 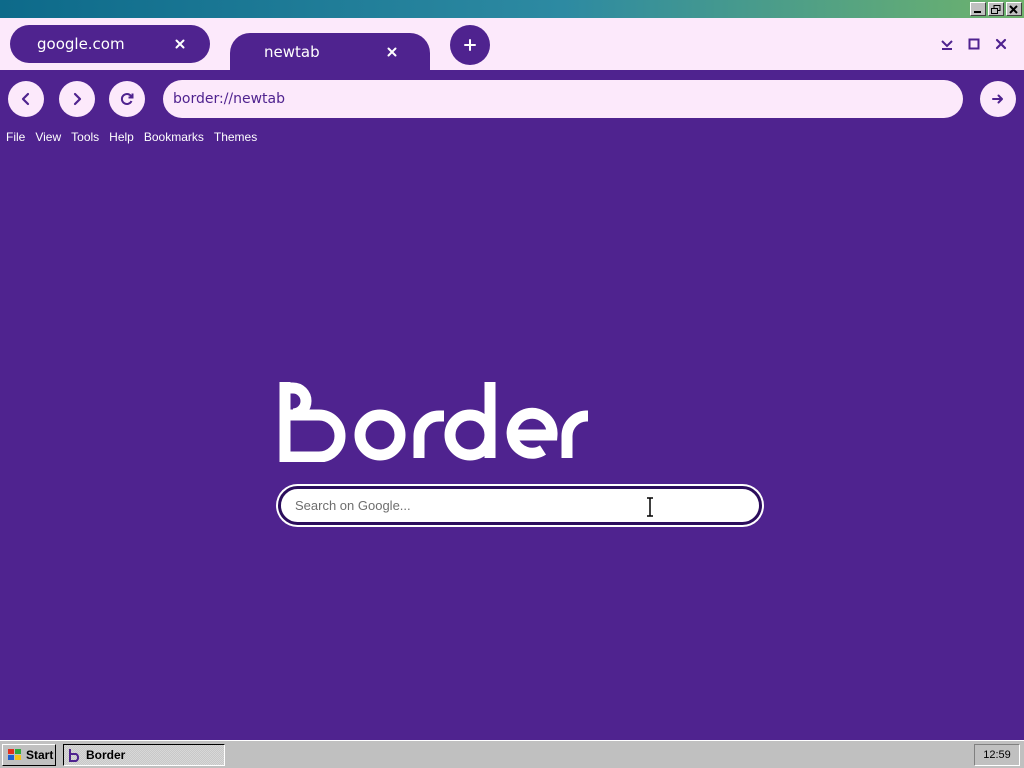 I want to click on os-close-button, so click(x=1014, y=9).